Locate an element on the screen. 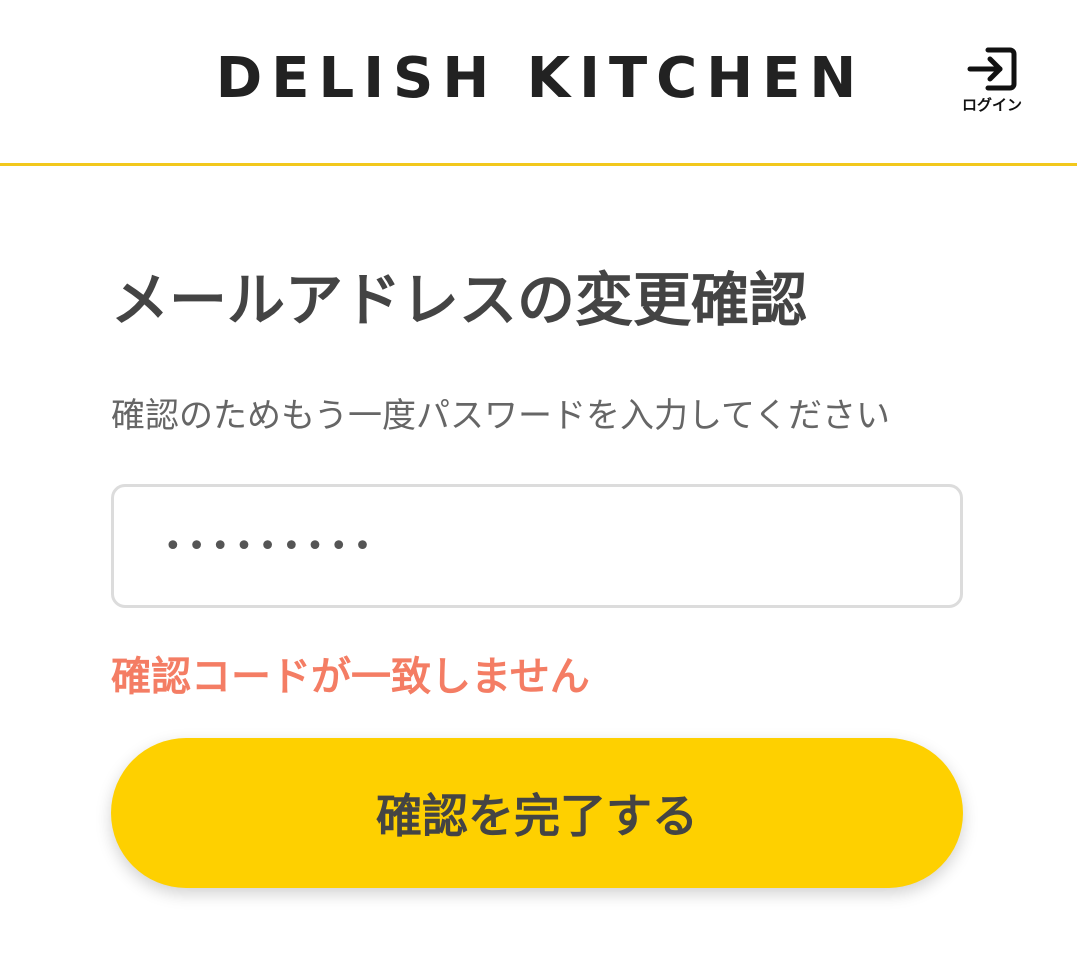 The width and height of the screenshot is (1077, 958). login-link: ログイン is located at coordinates (992, 82).